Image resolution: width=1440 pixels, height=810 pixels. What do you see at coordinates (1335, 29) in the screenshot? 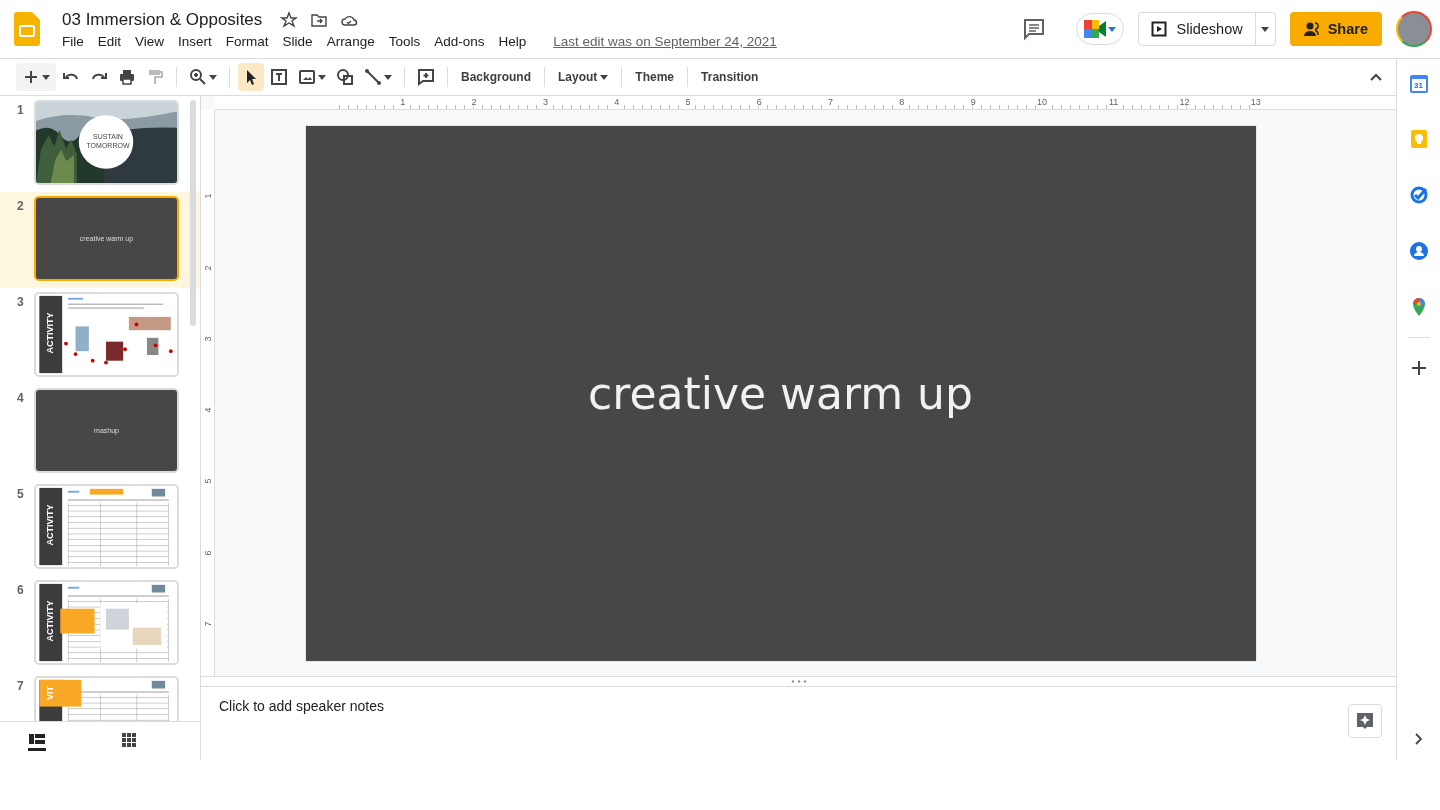
I see `share-button: Share` at bounding box center [1335, 29].